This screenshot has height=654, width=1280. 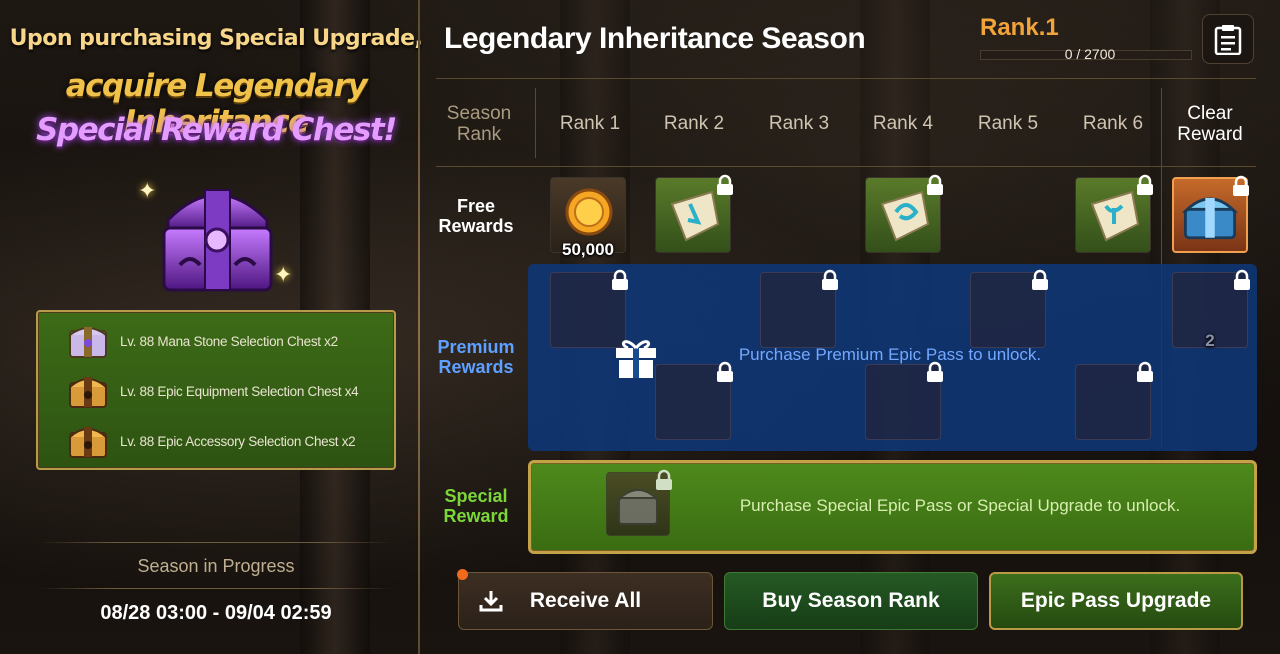 I want to click on current-rank: Rank.1, so click(x=1019, y=27).